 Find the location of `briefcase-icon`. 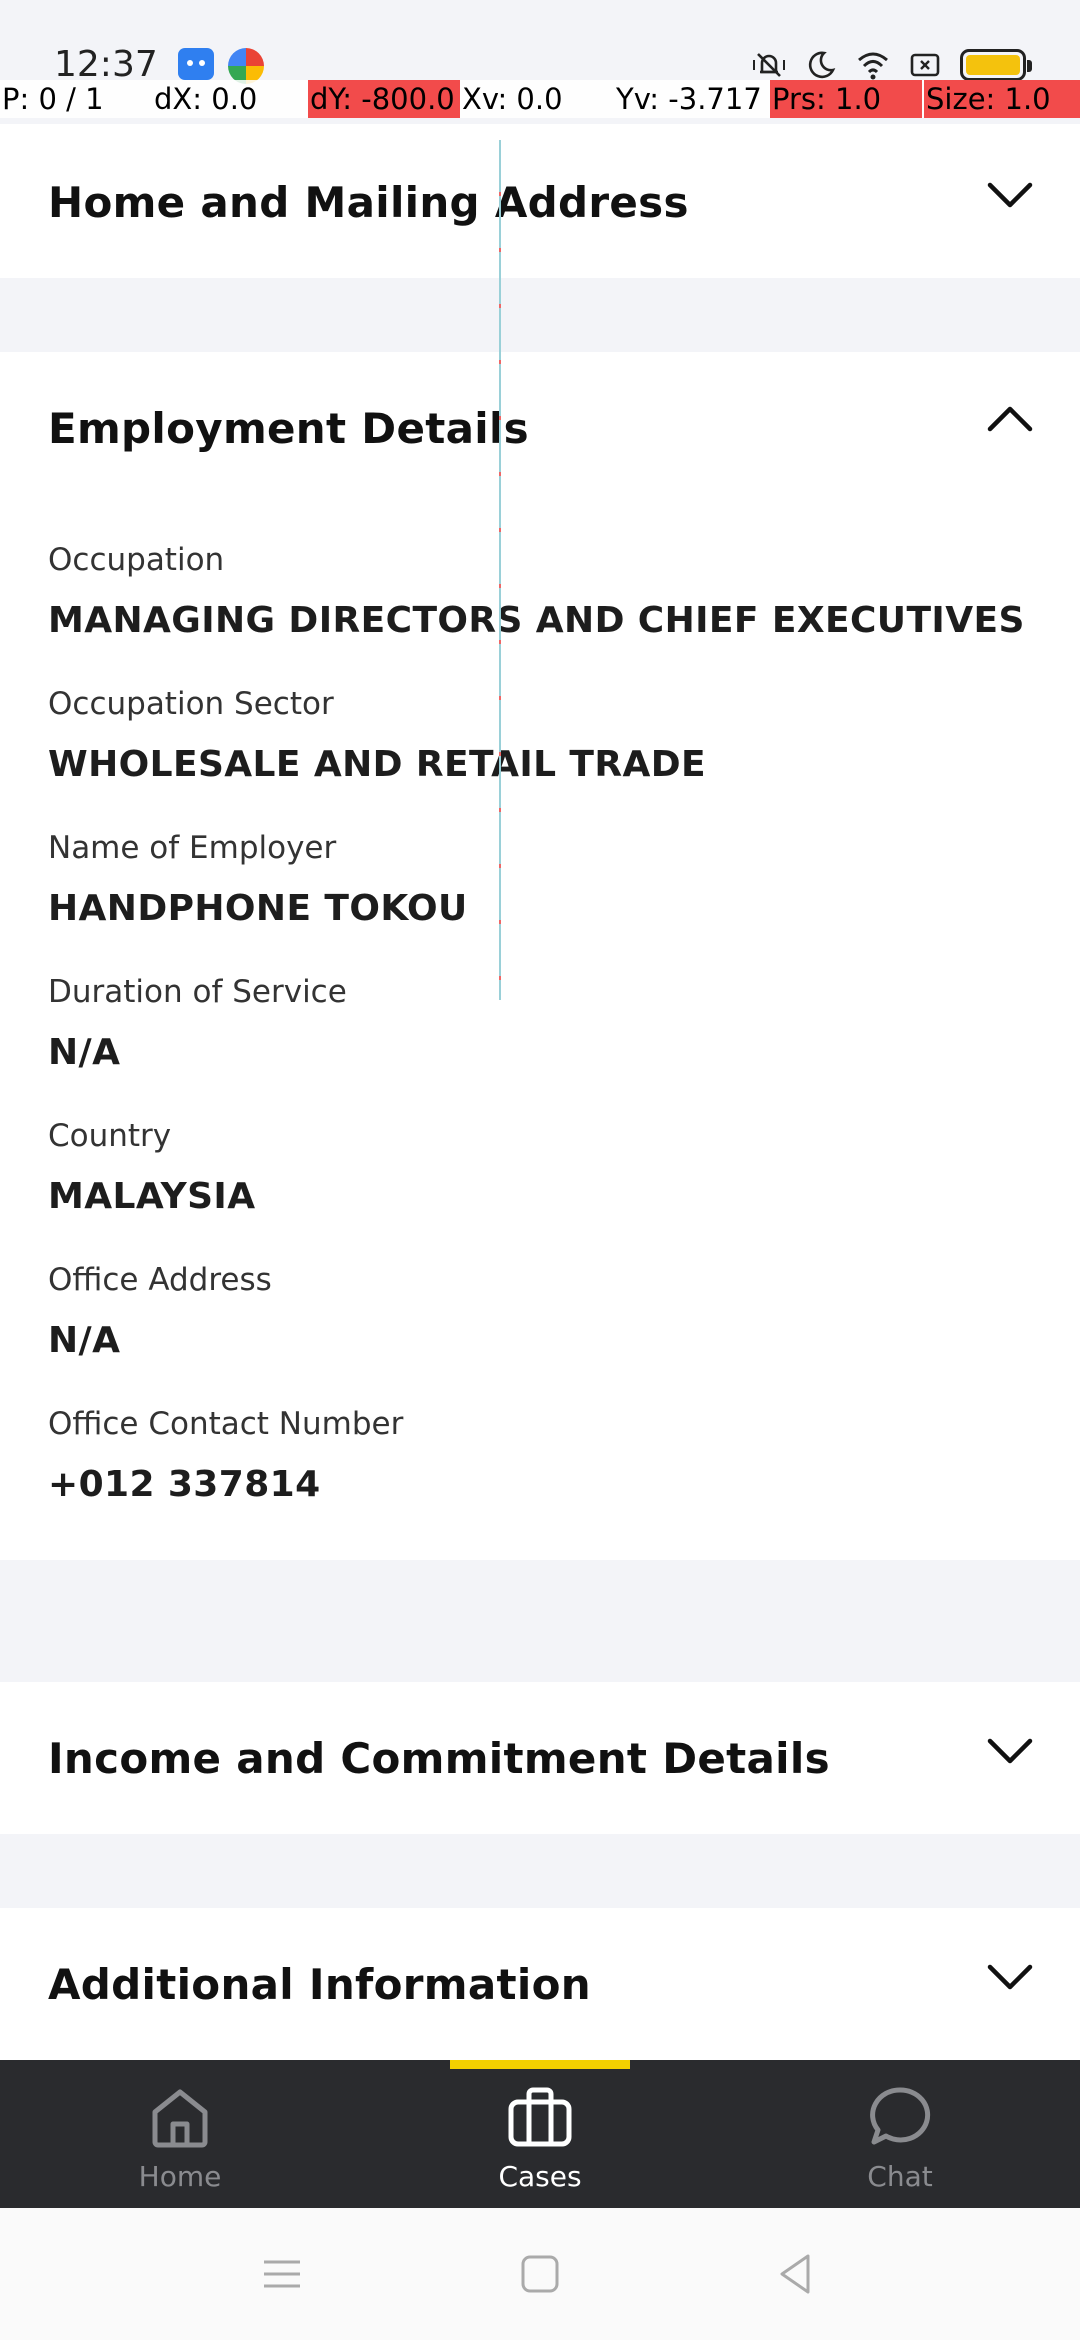

briefcase-icon is located at coordinates (540, 2117).